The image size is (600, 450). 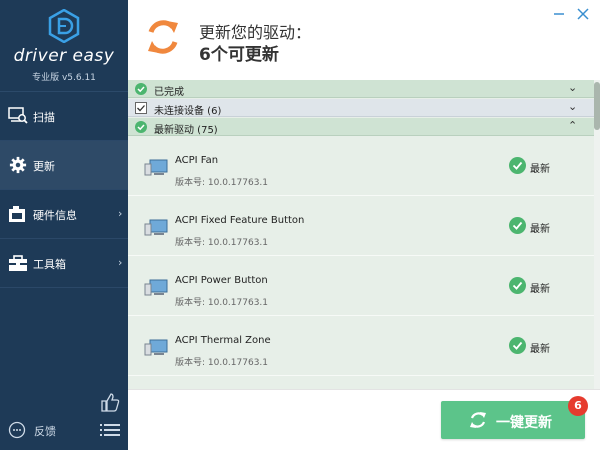 What do you see at coordinates (18, 263) in the screenshot?
I see `toolbox-icon` at bounding box center [18, 263].